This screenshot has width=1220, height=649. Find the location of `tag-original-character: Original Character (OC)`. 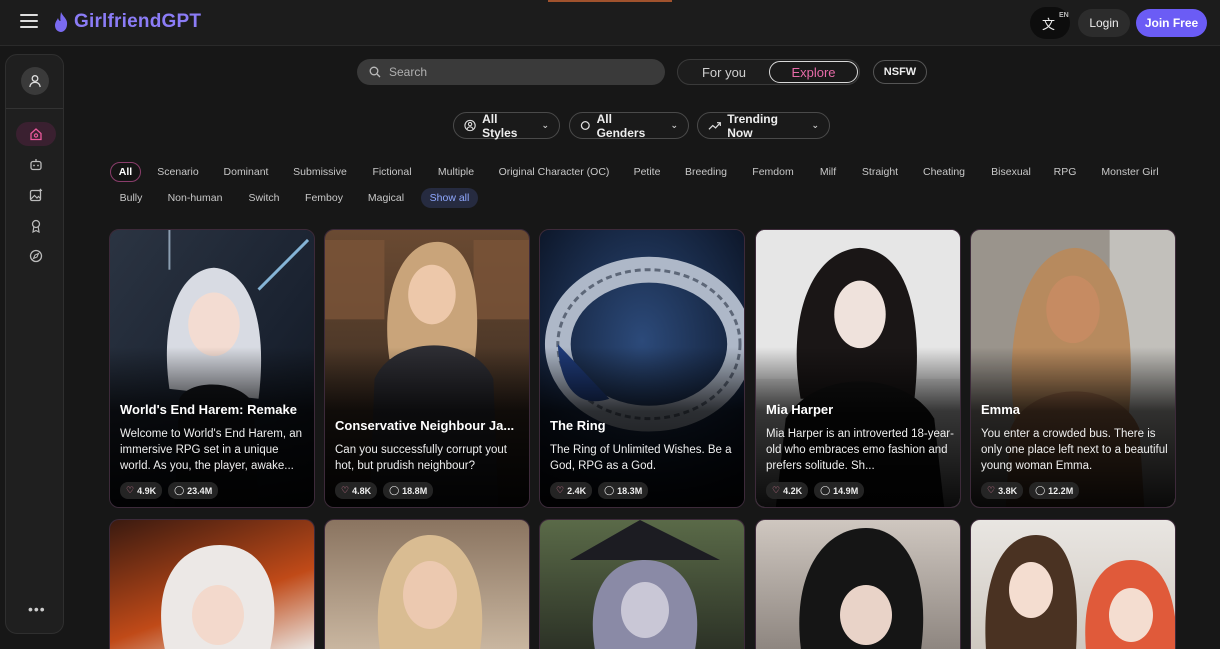

tag-original-character: Original Character (OC) is located at coordinates (554, 172).